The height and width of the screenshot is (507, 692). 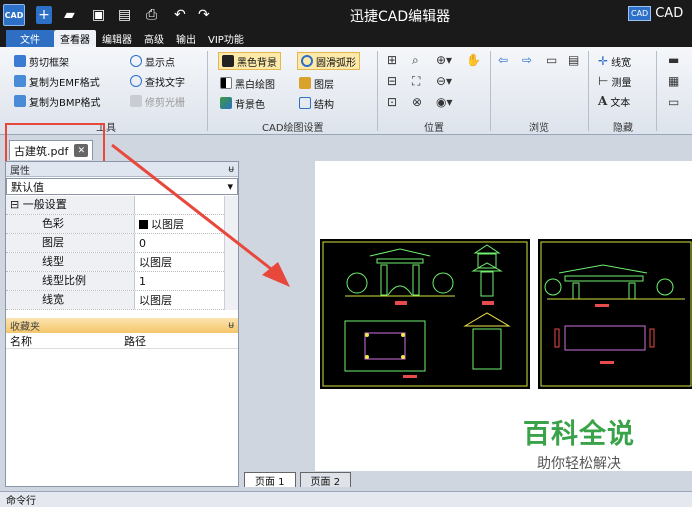 What do you see at coordinates (21, 501) in the screenshot?
I see `command-bar-label: 命令行` at bounding box center [21, 501].